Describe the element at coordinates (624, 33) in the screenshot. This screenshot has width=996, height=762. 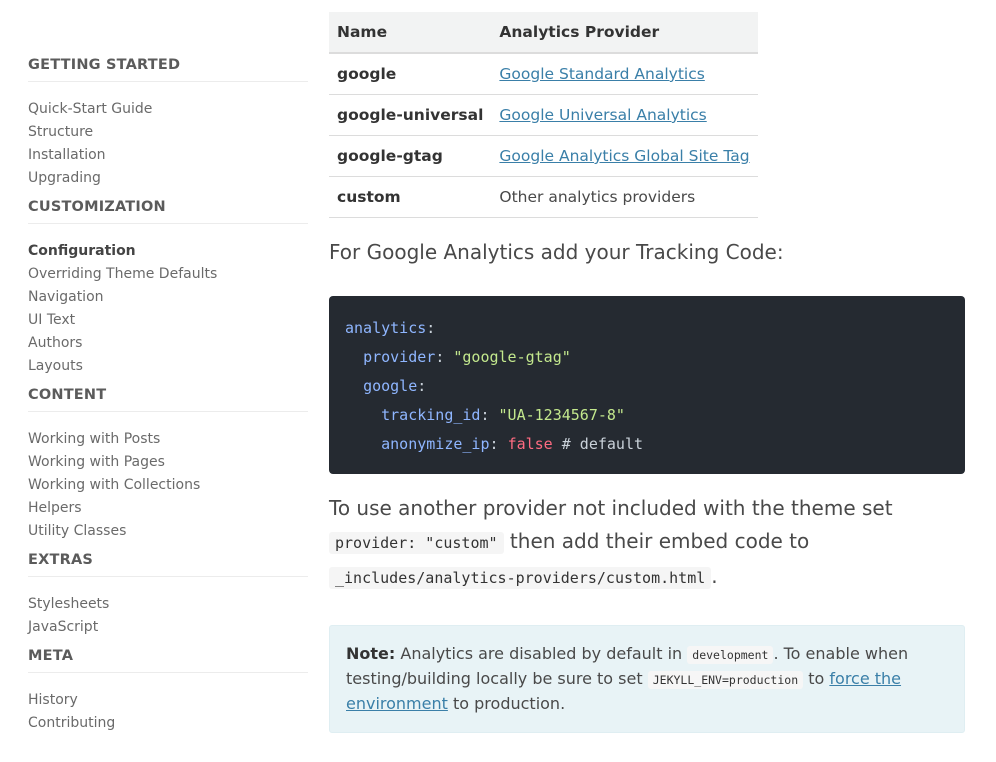
I see `column-header-provider: Analytics Provider` at that location.